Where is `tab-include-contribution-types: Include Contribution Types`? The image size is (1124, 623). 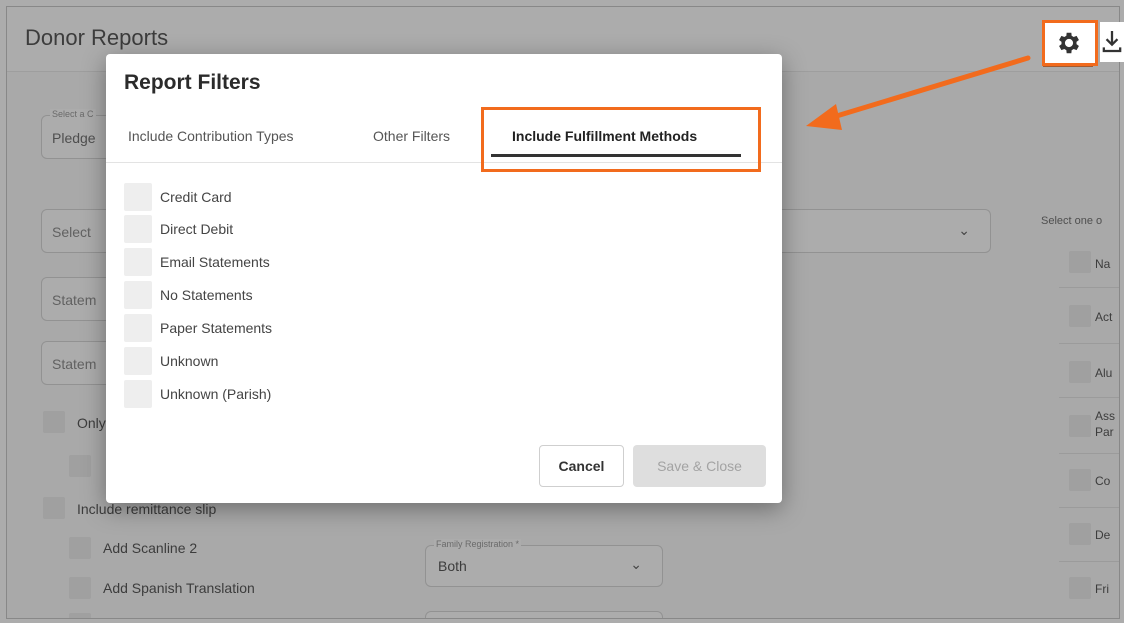 tab-include-contribution-types: Include Contribution Types is located at coordinates (211, 136).